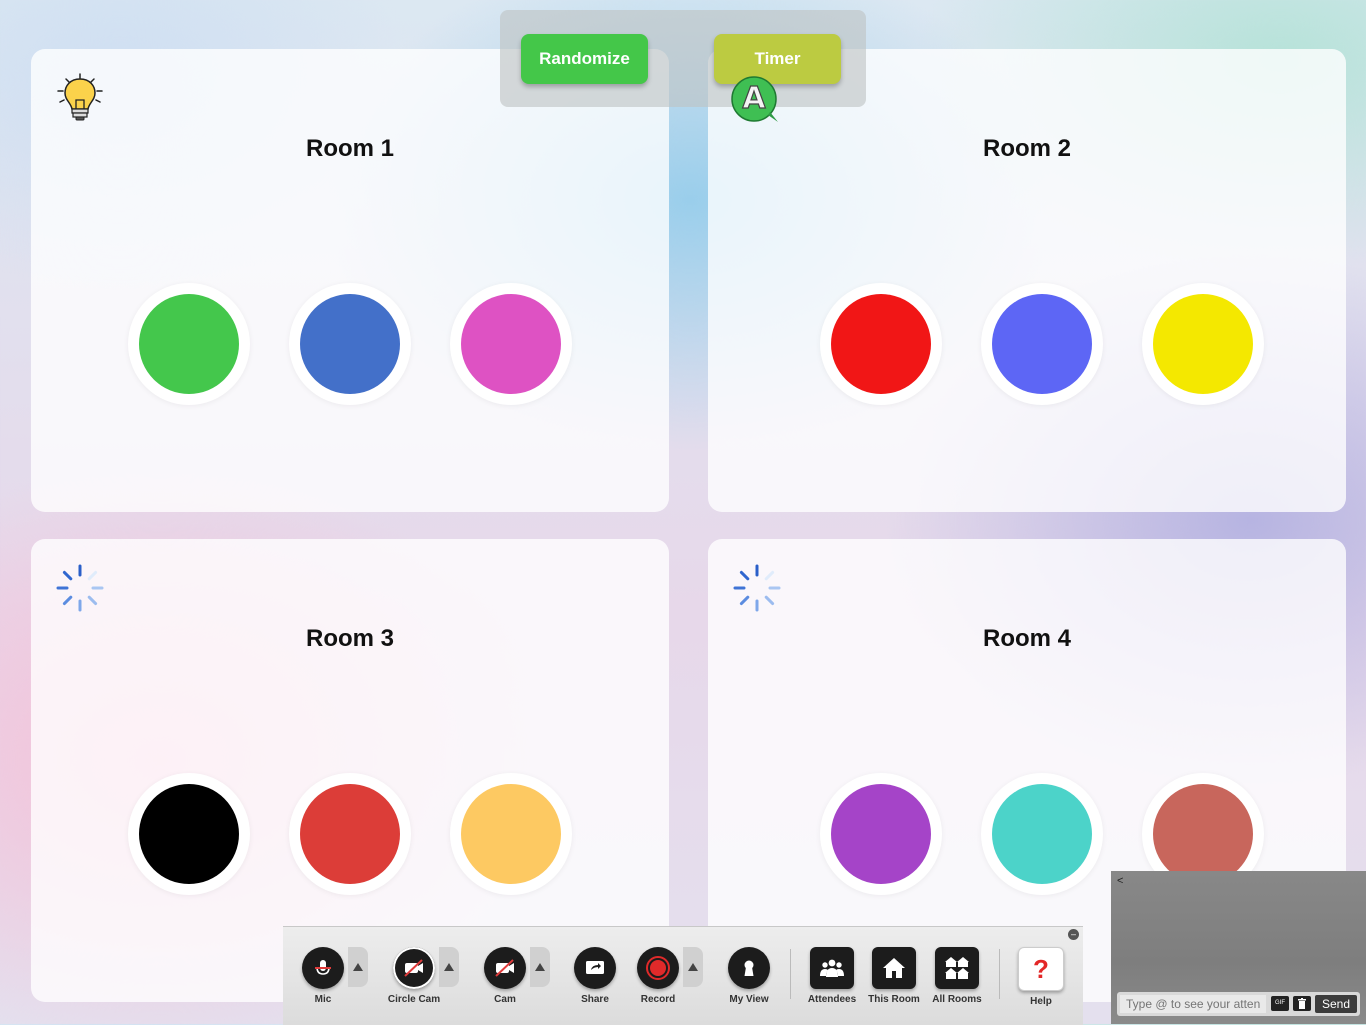 The image size is (1366, 1025). What do you see at coordinates (80, 98) in the screenshot?
I see `lightbulb-icon` at bounding box center [80, 98].